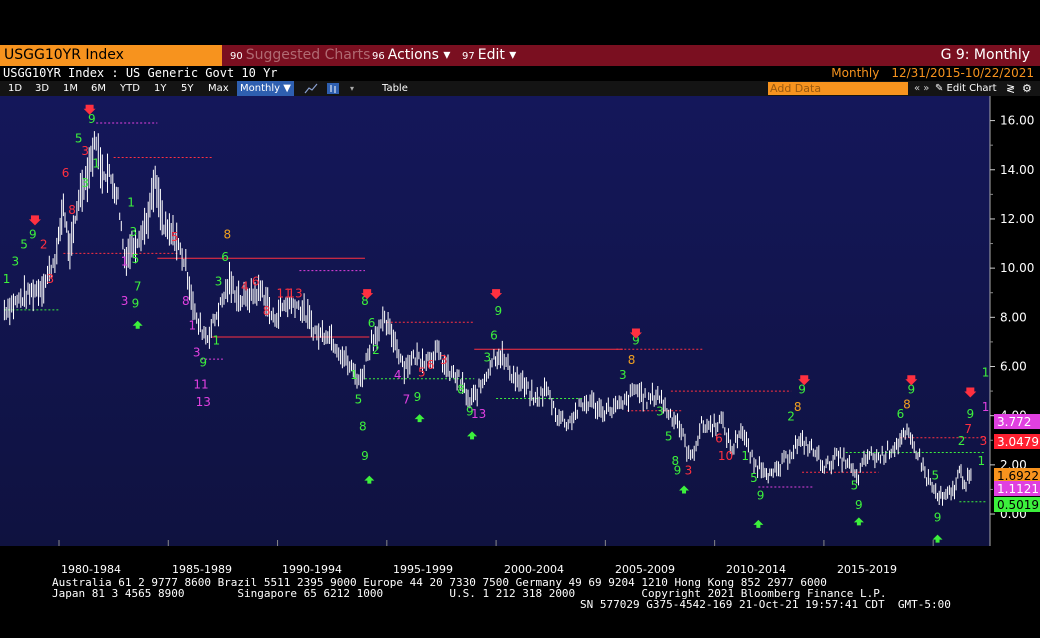  I want to click on line-chart-icon, so click(311, 88).